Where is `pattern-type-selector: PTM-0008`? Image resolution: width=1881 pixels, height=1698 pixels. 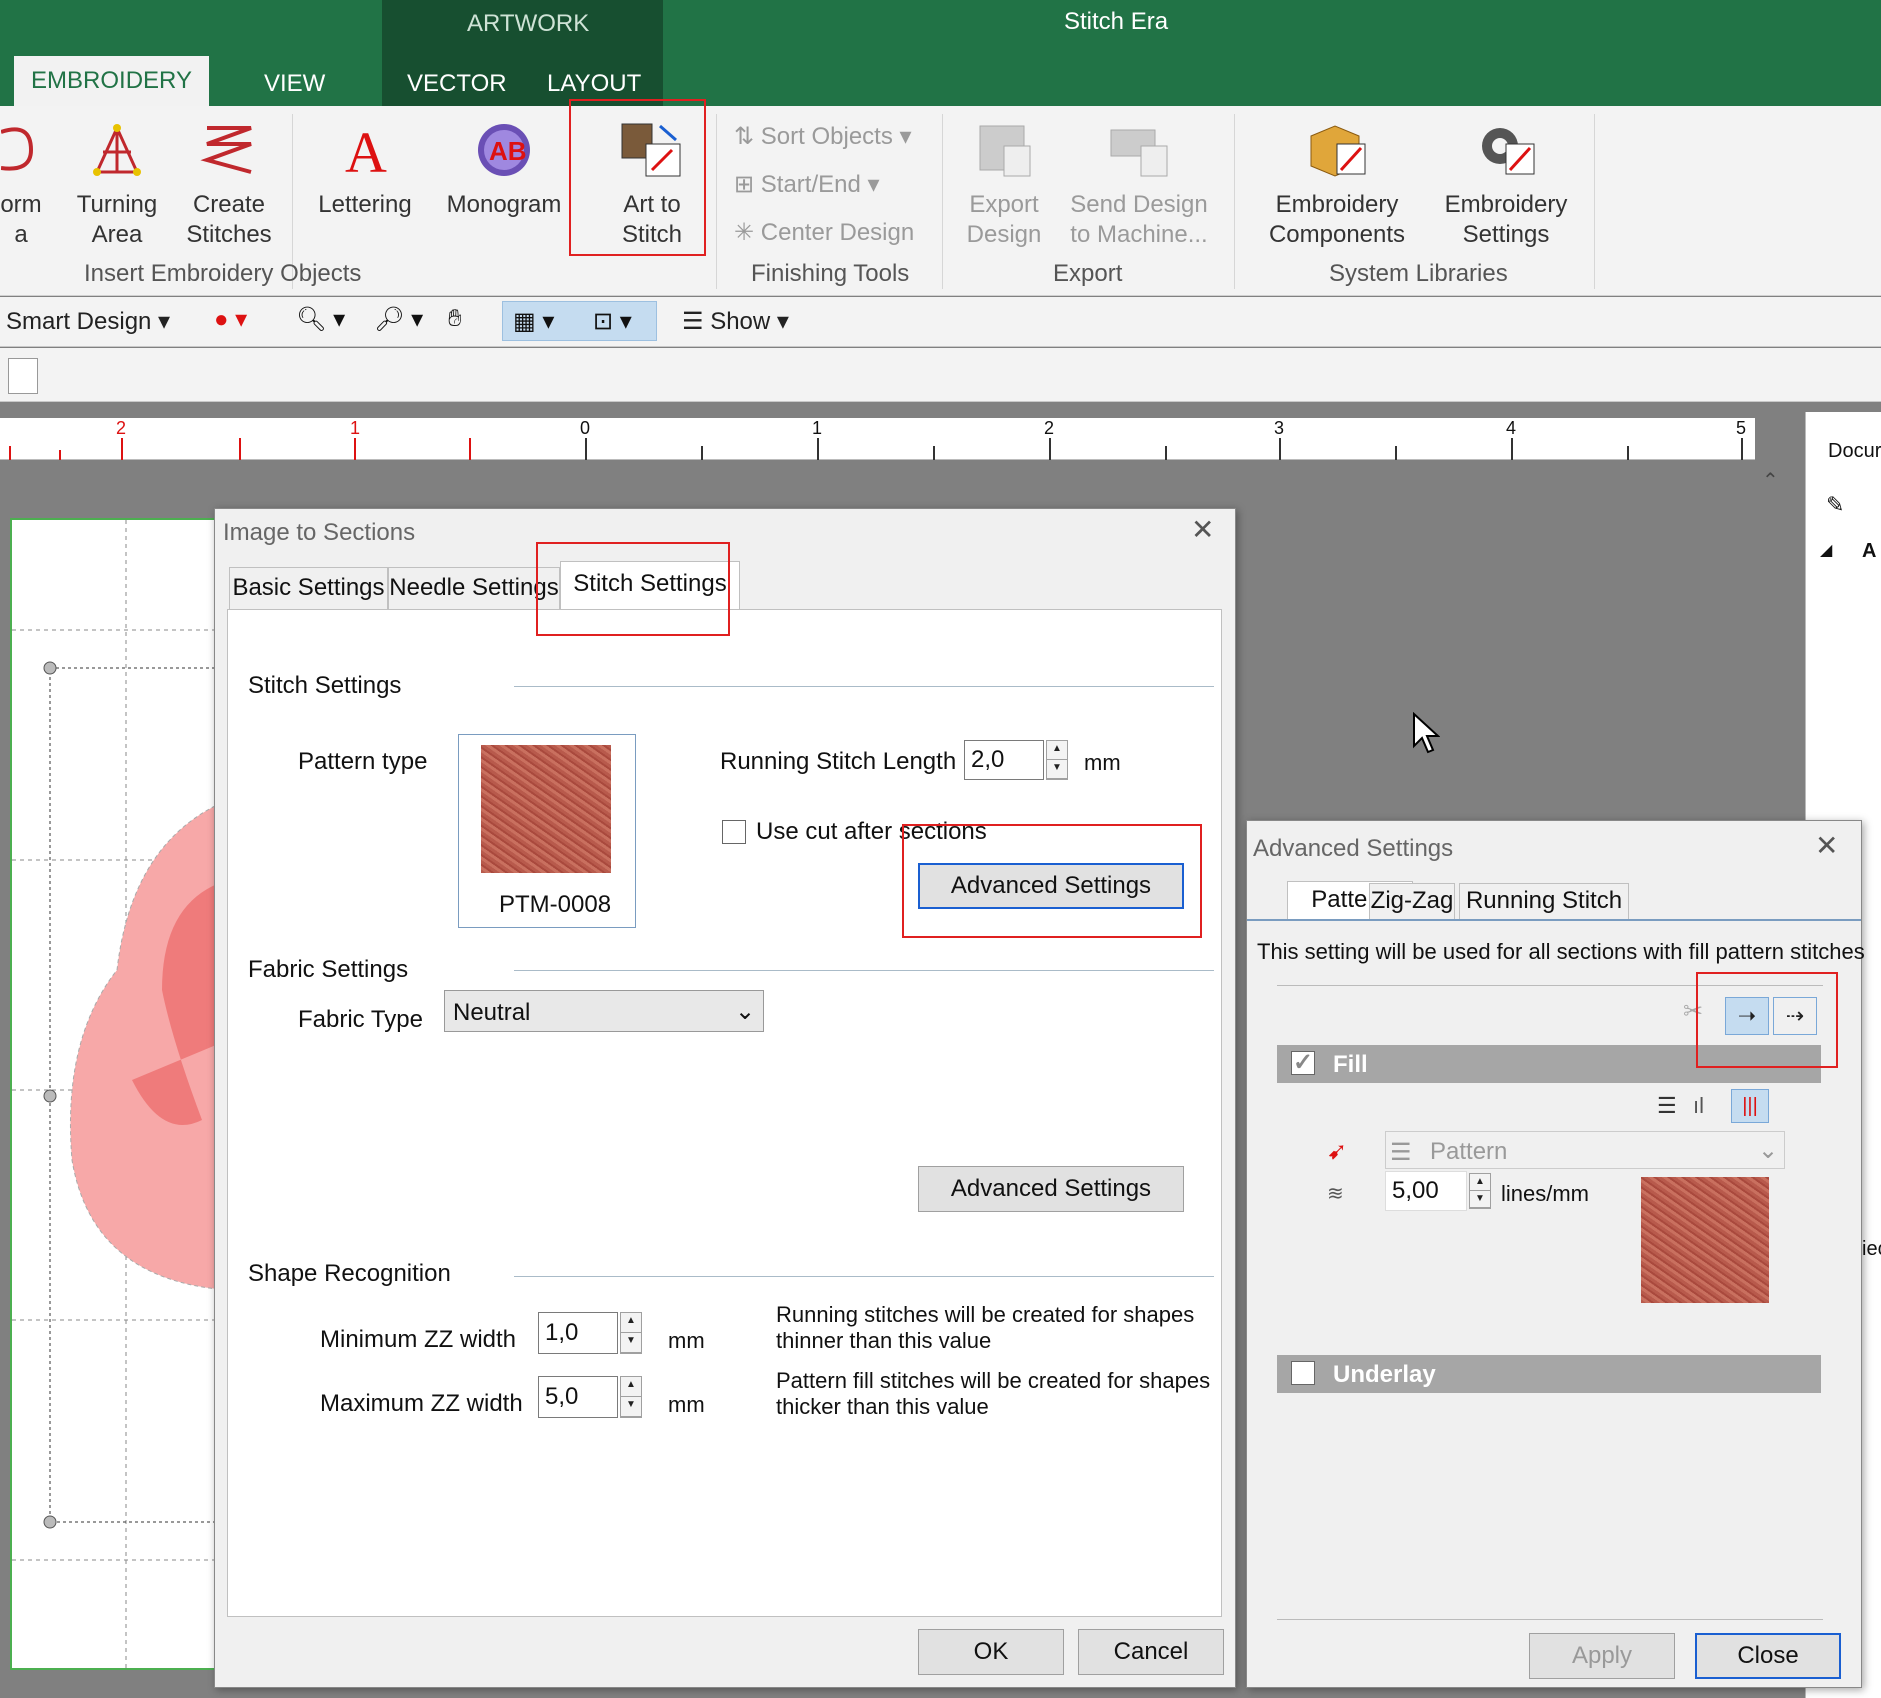
pattern-type-selector: PTM-0008 is located at coordinates (547, 831).